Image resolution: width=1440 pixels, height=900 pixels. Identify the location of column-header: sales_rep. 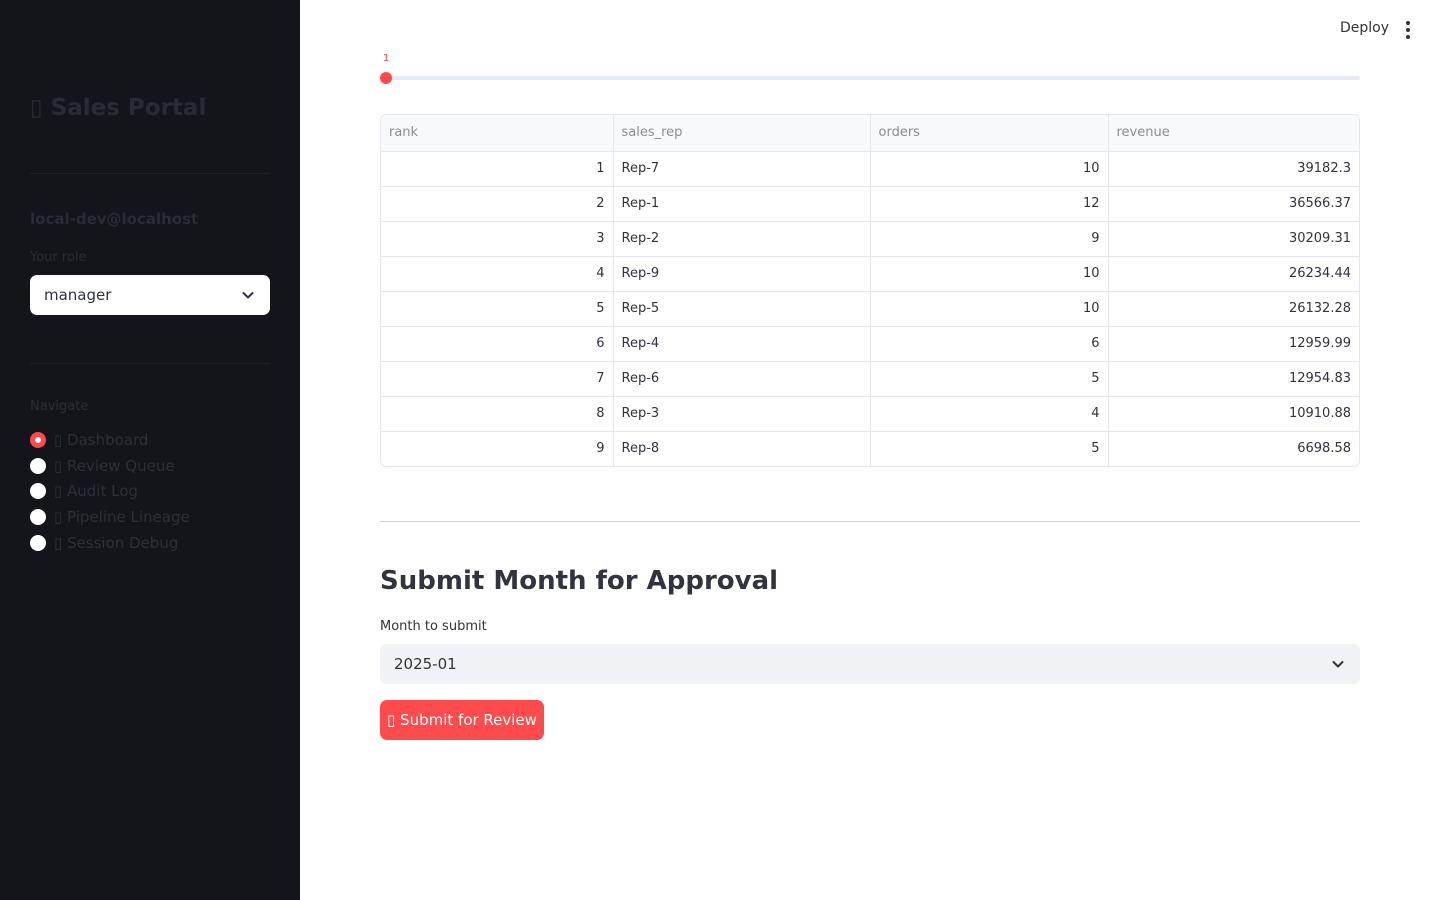
(742, 133).